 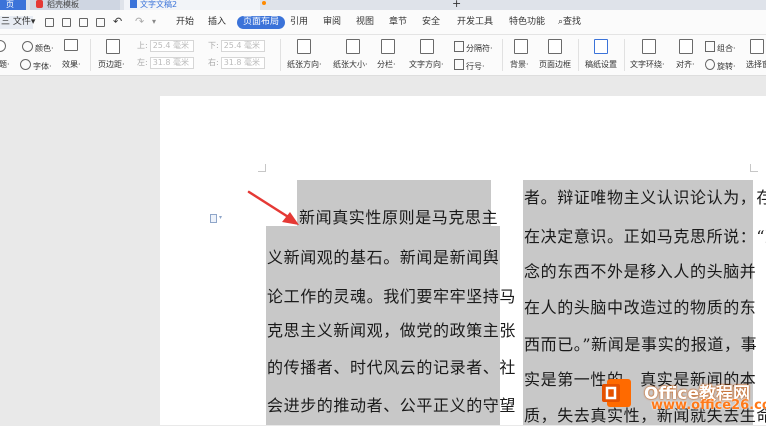 I want to click on text-wrap-icon, so click(x=649, y=46).